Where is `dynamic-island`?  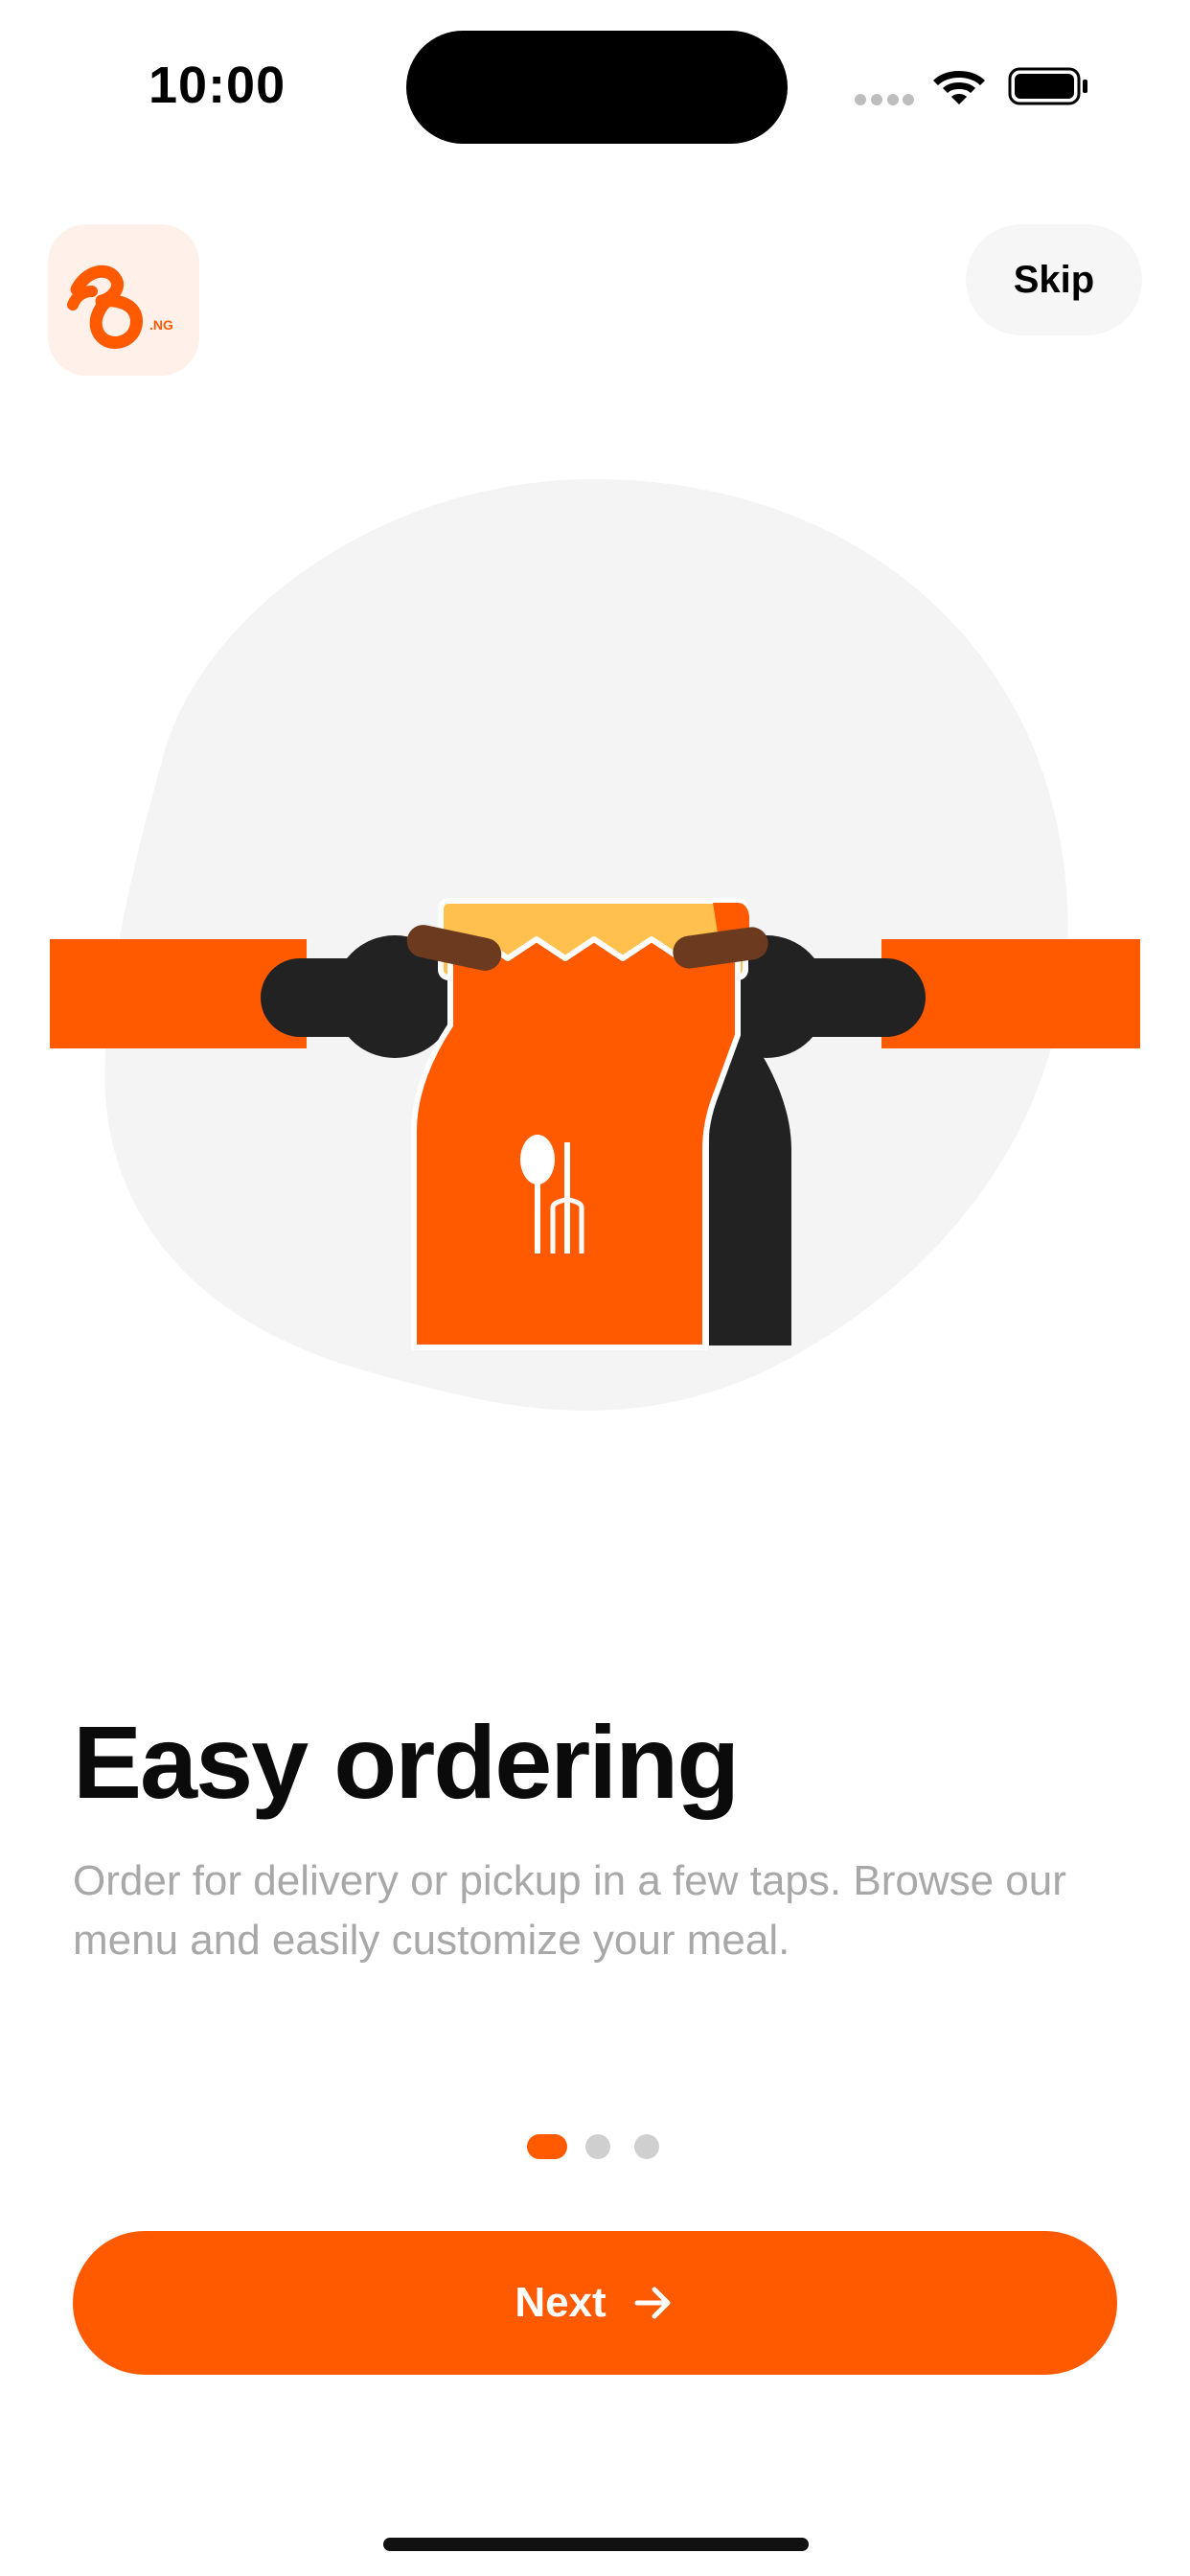
dynamic-island is located at coordinates (597, 87).